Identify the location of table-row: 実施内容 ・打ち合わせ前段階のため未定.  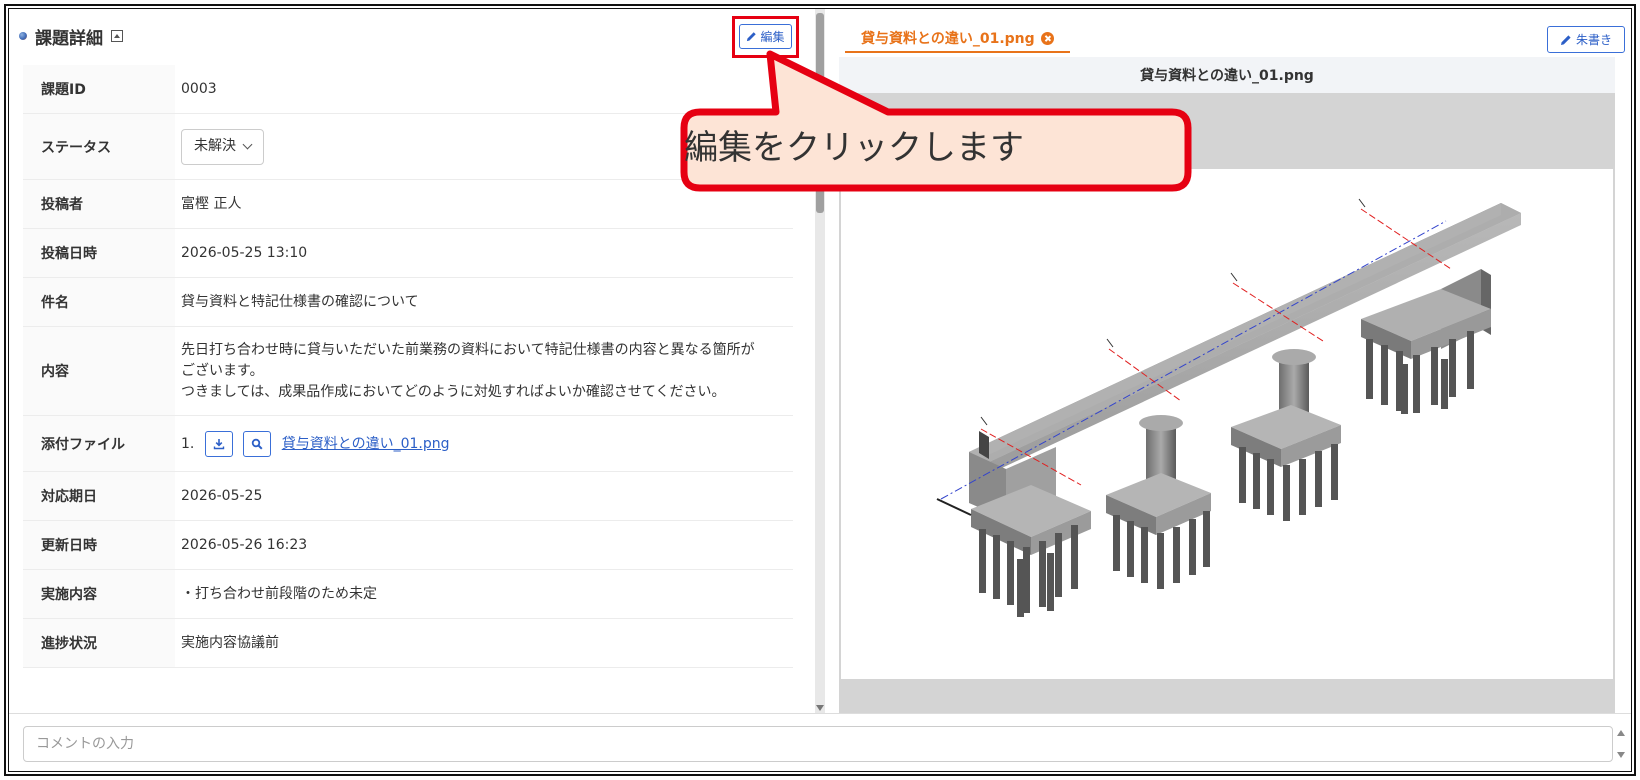
(408, 594).